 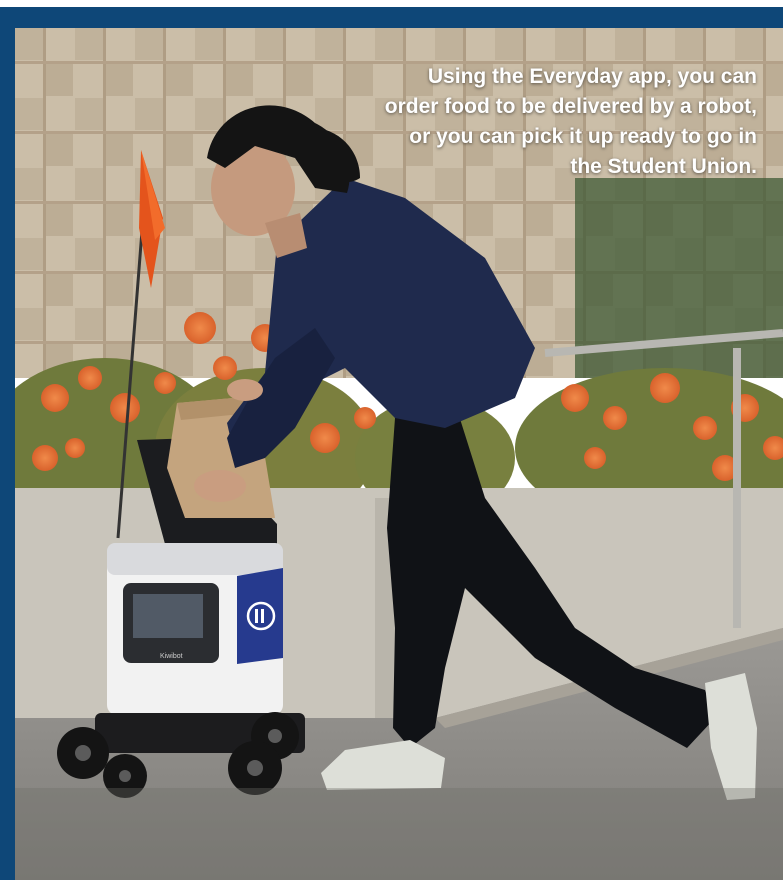 What do you see at coordinates (7, 443) in the screenshot?
I see `blue-frame-left` at bounding box center [7, 443].